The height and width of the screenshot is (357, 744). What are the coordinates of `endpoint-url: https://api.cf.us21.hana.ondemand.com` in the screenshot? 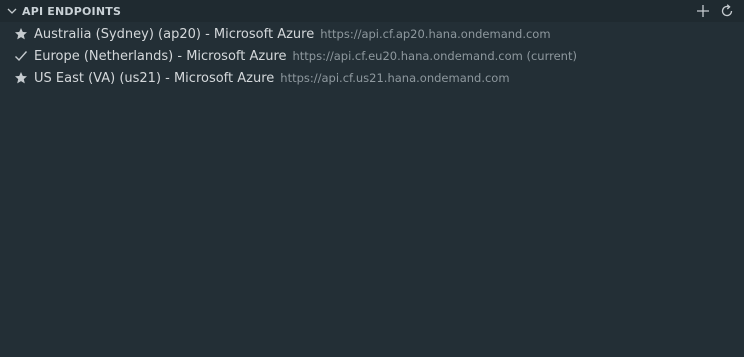 It's located at (395, 78).